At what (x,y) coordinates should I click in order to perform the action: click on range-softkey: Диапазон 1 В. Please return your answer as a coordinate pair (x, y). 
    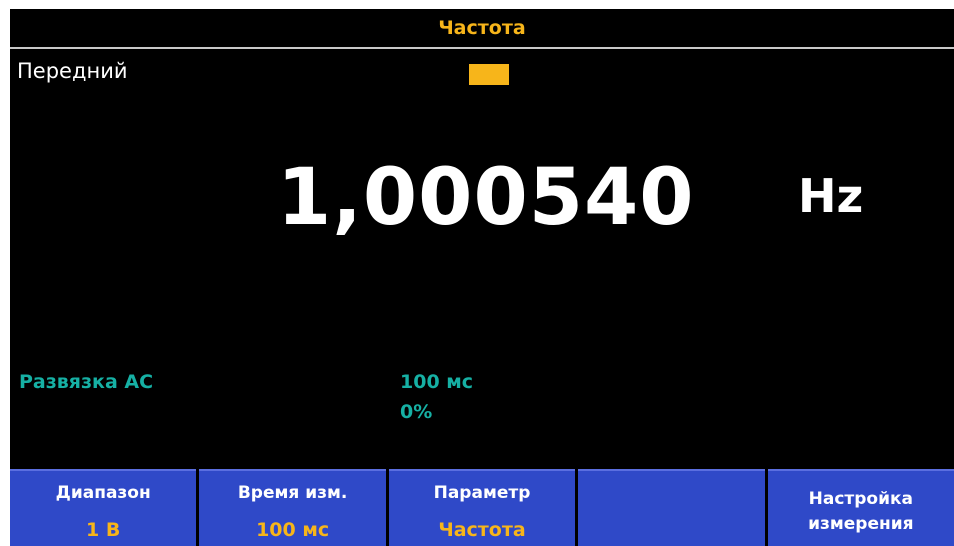
    Looking at the image, I should click on (103, 507).